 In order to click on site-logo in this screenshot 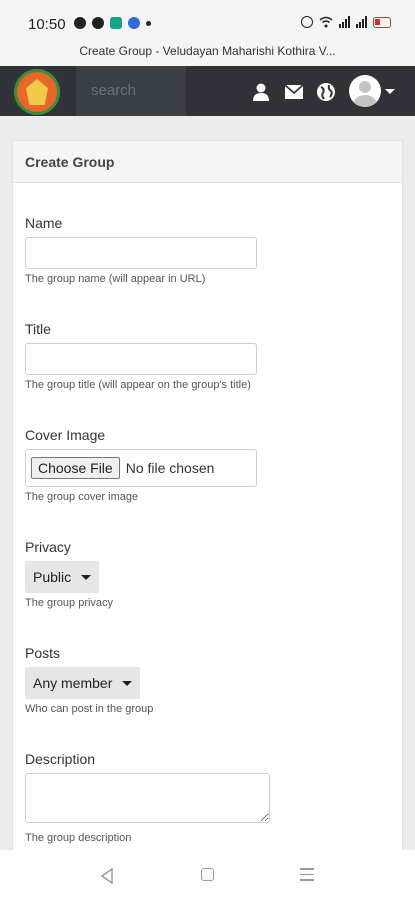, I will do `click(37, 92)`.